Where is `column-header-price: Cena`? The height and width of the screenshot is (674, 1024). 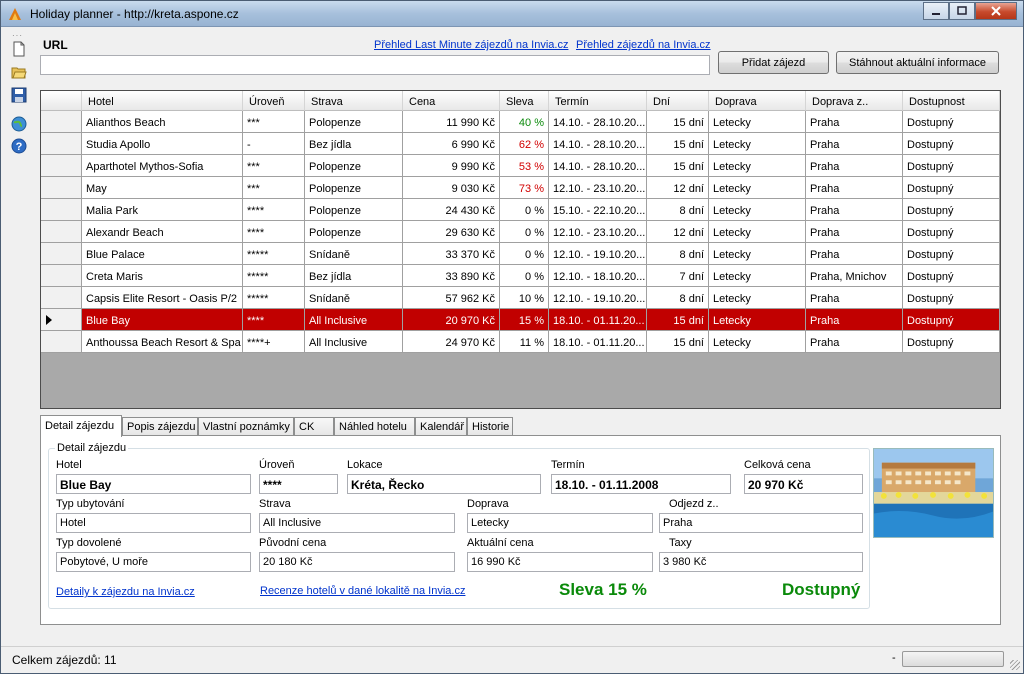 column-header-price: Cena is located at coordinates (451, 101).